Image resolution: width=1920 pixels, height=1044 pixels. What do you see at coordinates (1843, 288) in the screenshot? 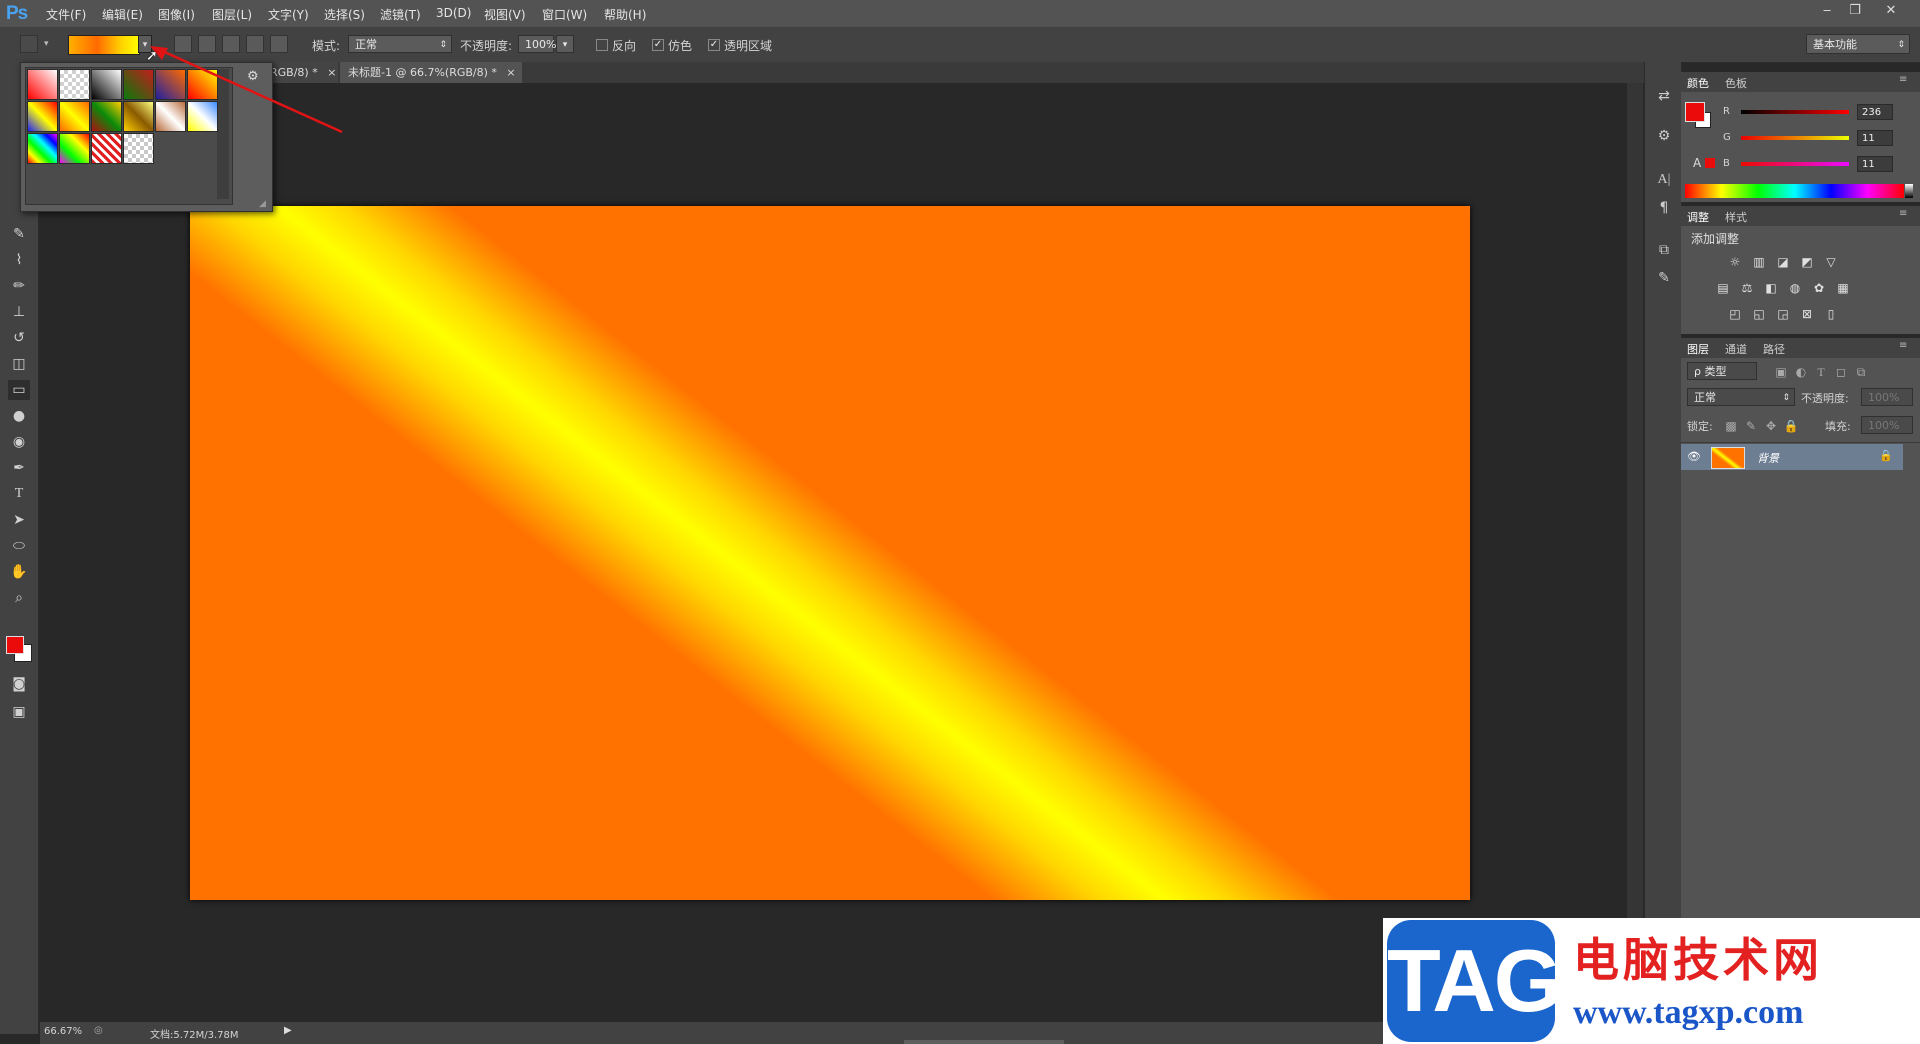
I see `color-lookup-icon: ▦` at bounding box center [1843, 288].